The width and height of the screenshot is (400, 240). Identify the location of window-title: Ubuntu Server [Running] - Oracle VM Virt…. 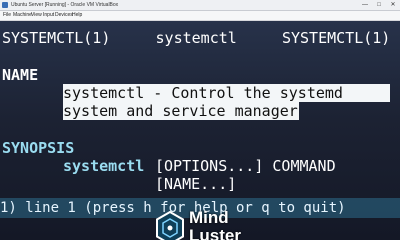
(65, 5).